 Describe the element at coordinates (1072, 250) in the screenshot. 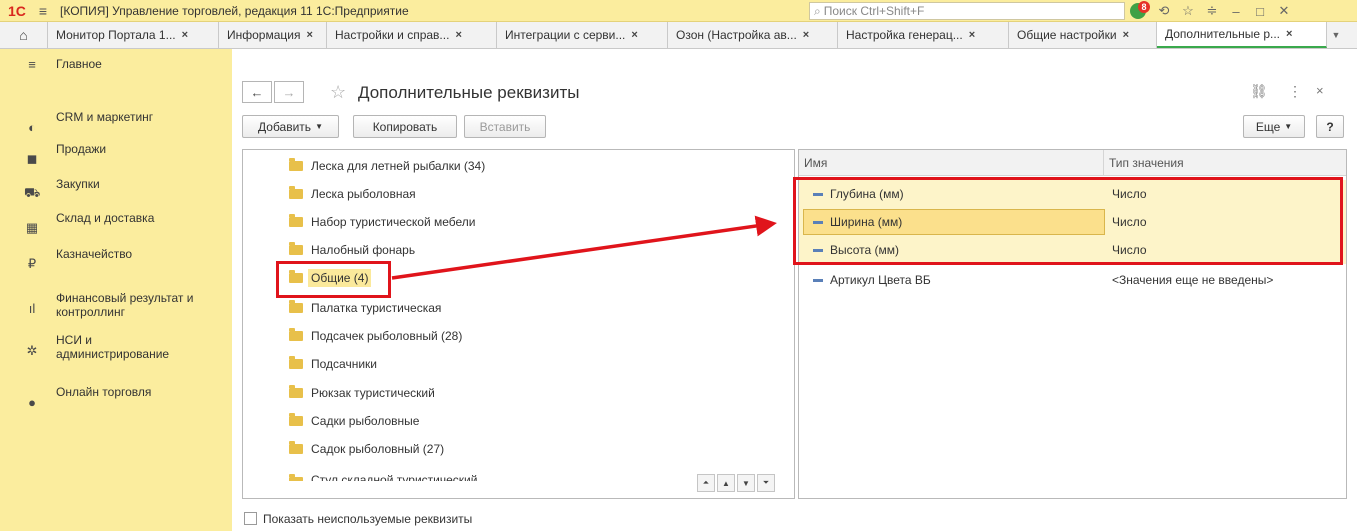

I see `table-row: Высота (мм) Число` at that location.